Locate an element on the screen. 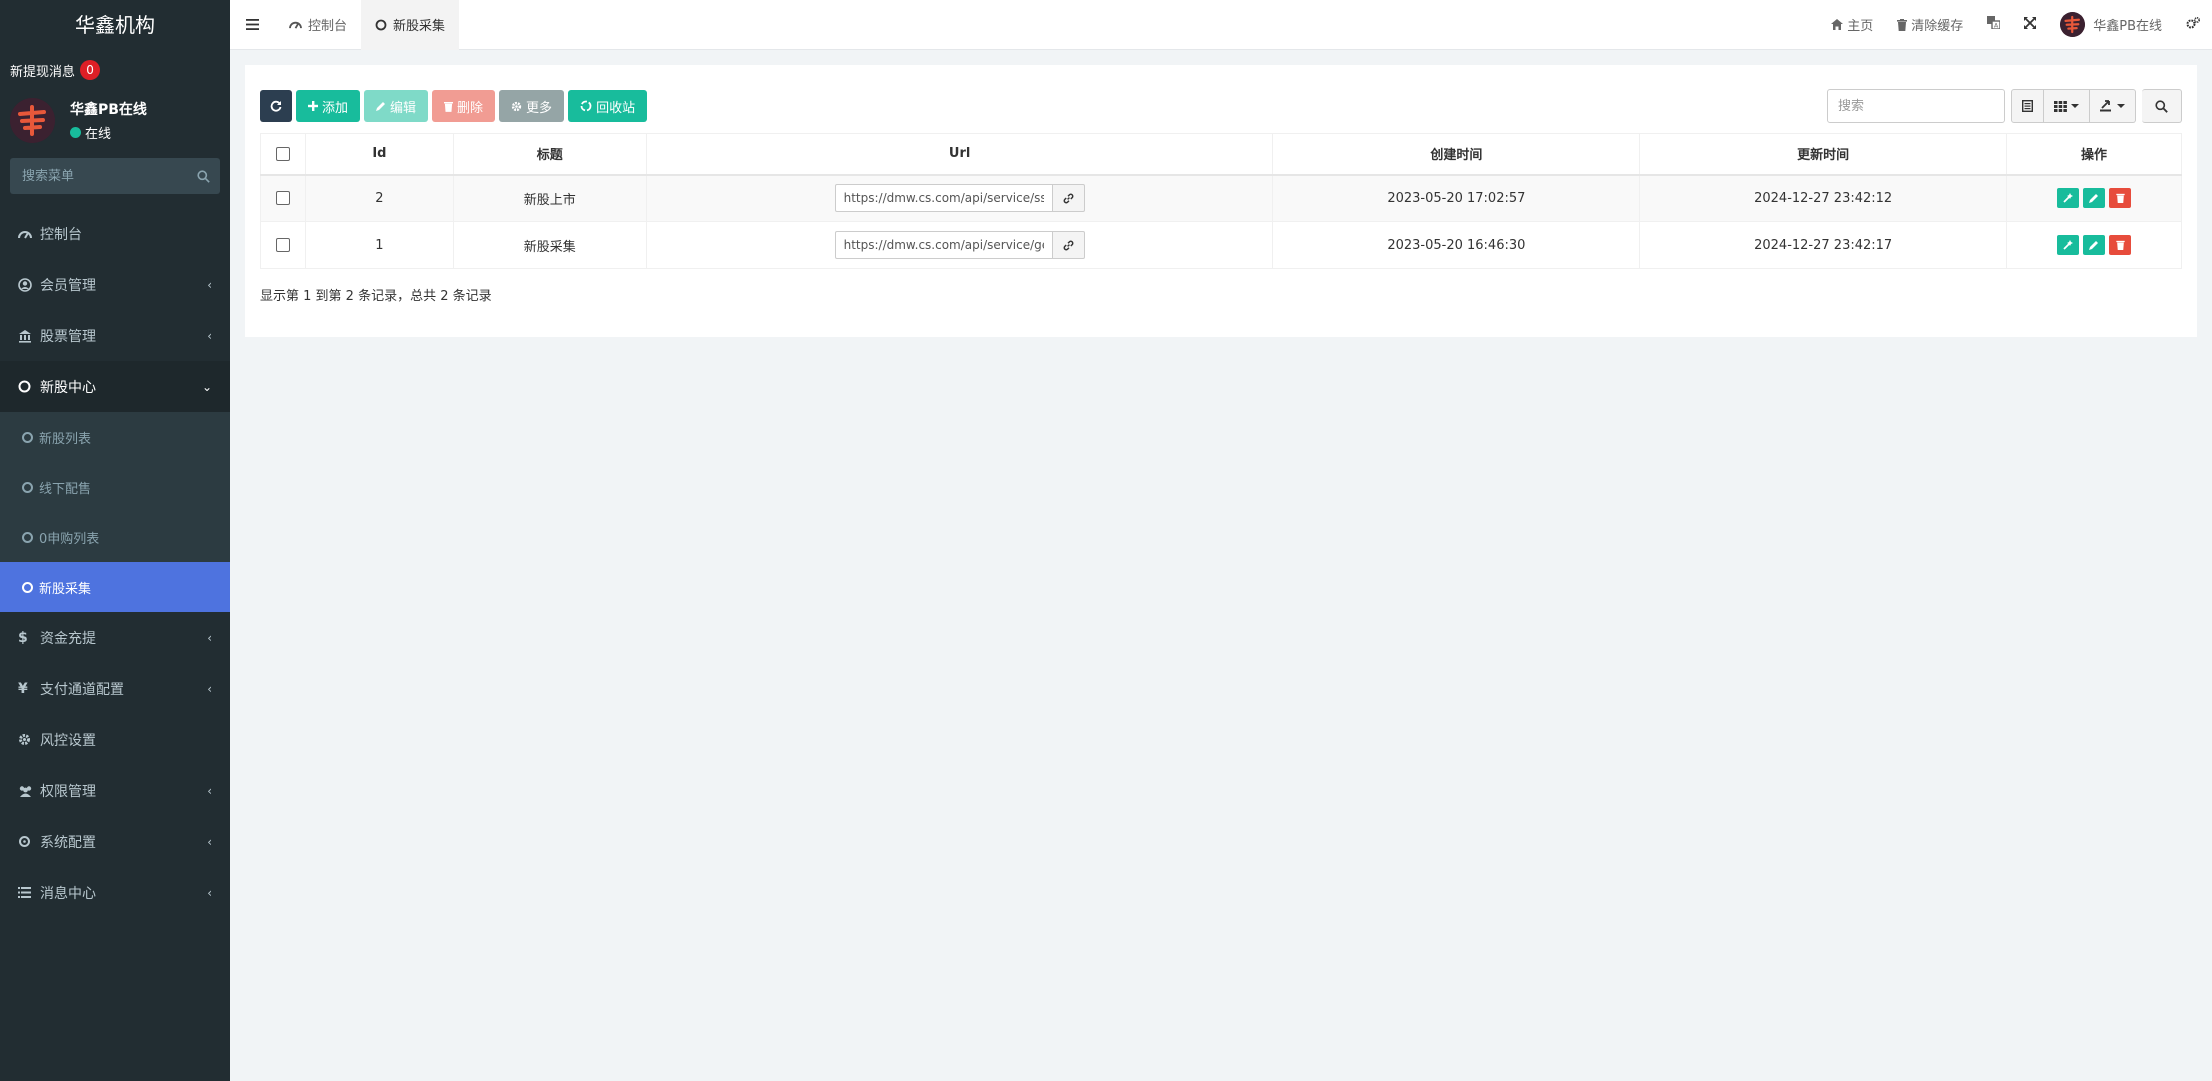 This screenshot has height=1081, width=2212. sidebar-search-input is located at coordinates (108, 176).